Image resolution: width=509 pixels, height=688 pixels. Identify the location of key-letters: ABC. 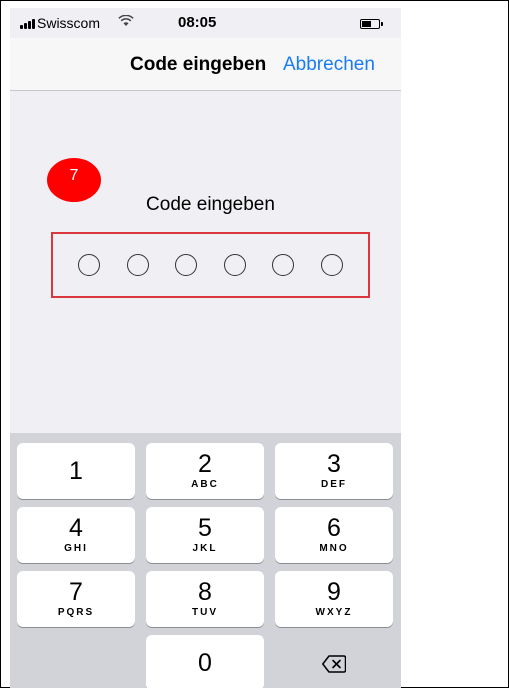
(205, 484).